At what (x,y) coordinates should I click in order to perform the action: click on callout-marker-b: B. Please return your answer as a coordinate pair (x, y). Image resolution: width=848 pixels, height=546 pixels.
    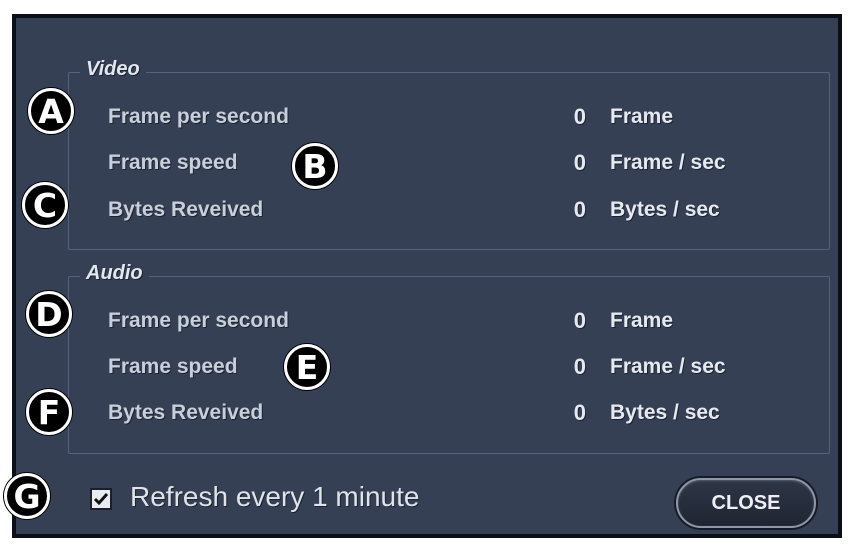
    Looking at the image, I should click on (315, 166).